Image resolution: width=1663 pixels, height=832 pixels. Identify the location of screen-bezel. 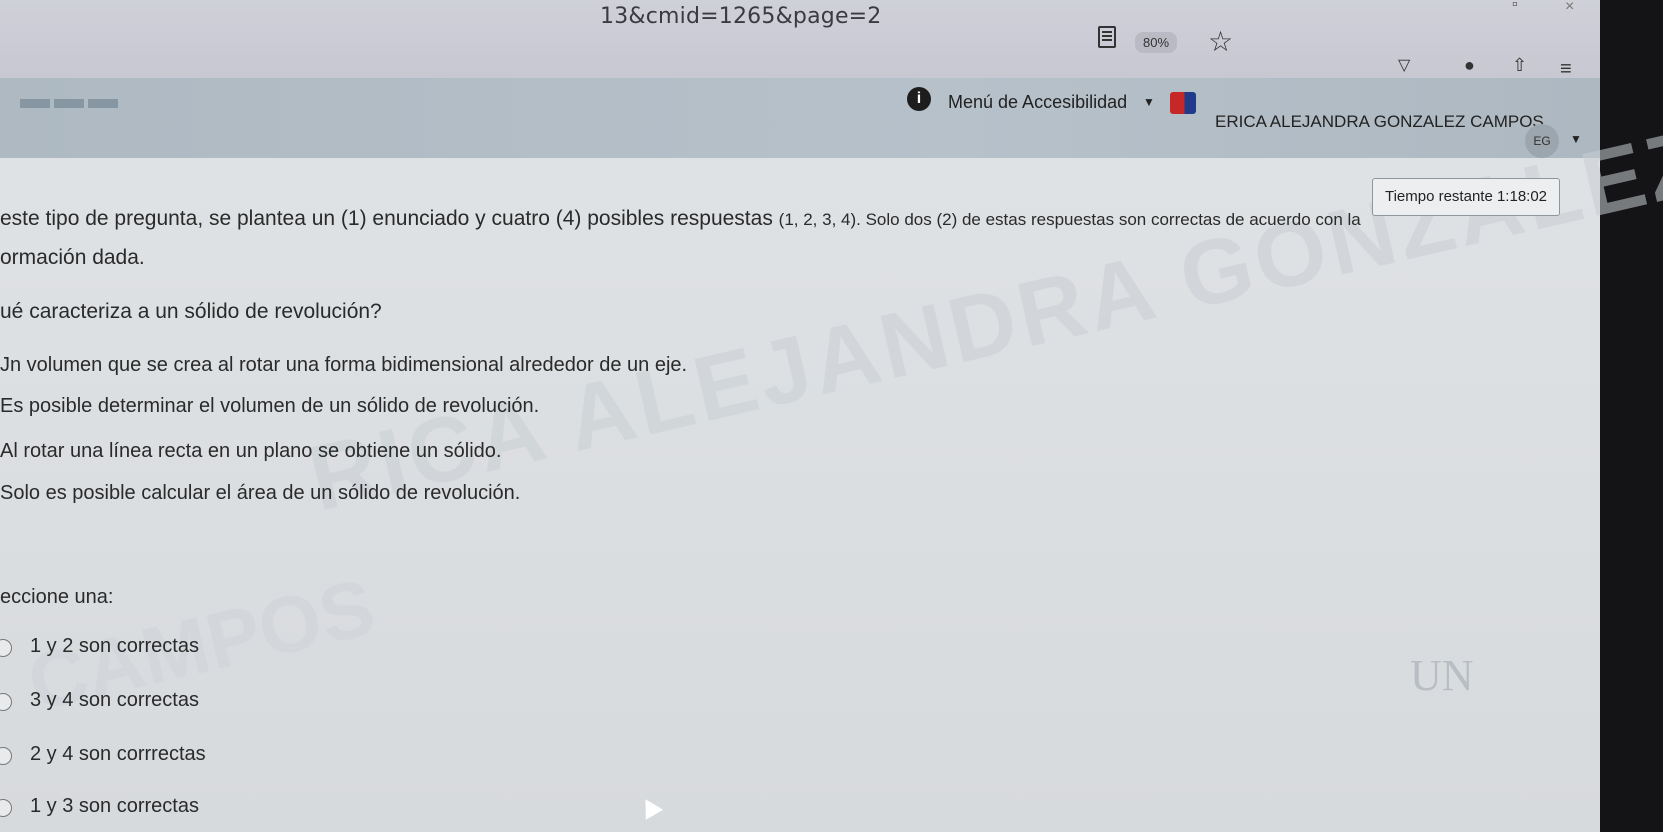
(1631, 416).